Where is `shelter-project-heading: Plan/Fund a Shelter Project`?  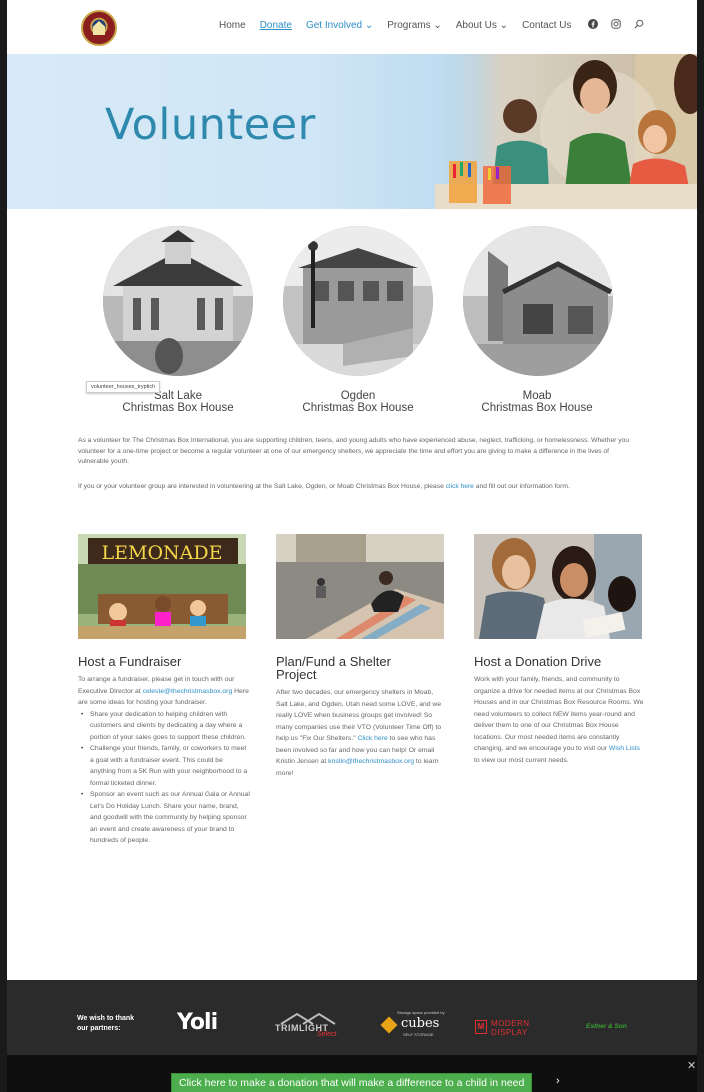 shelter-project-heading: Plan/Fund a Shelter Project is located at coordinates (333, 668).